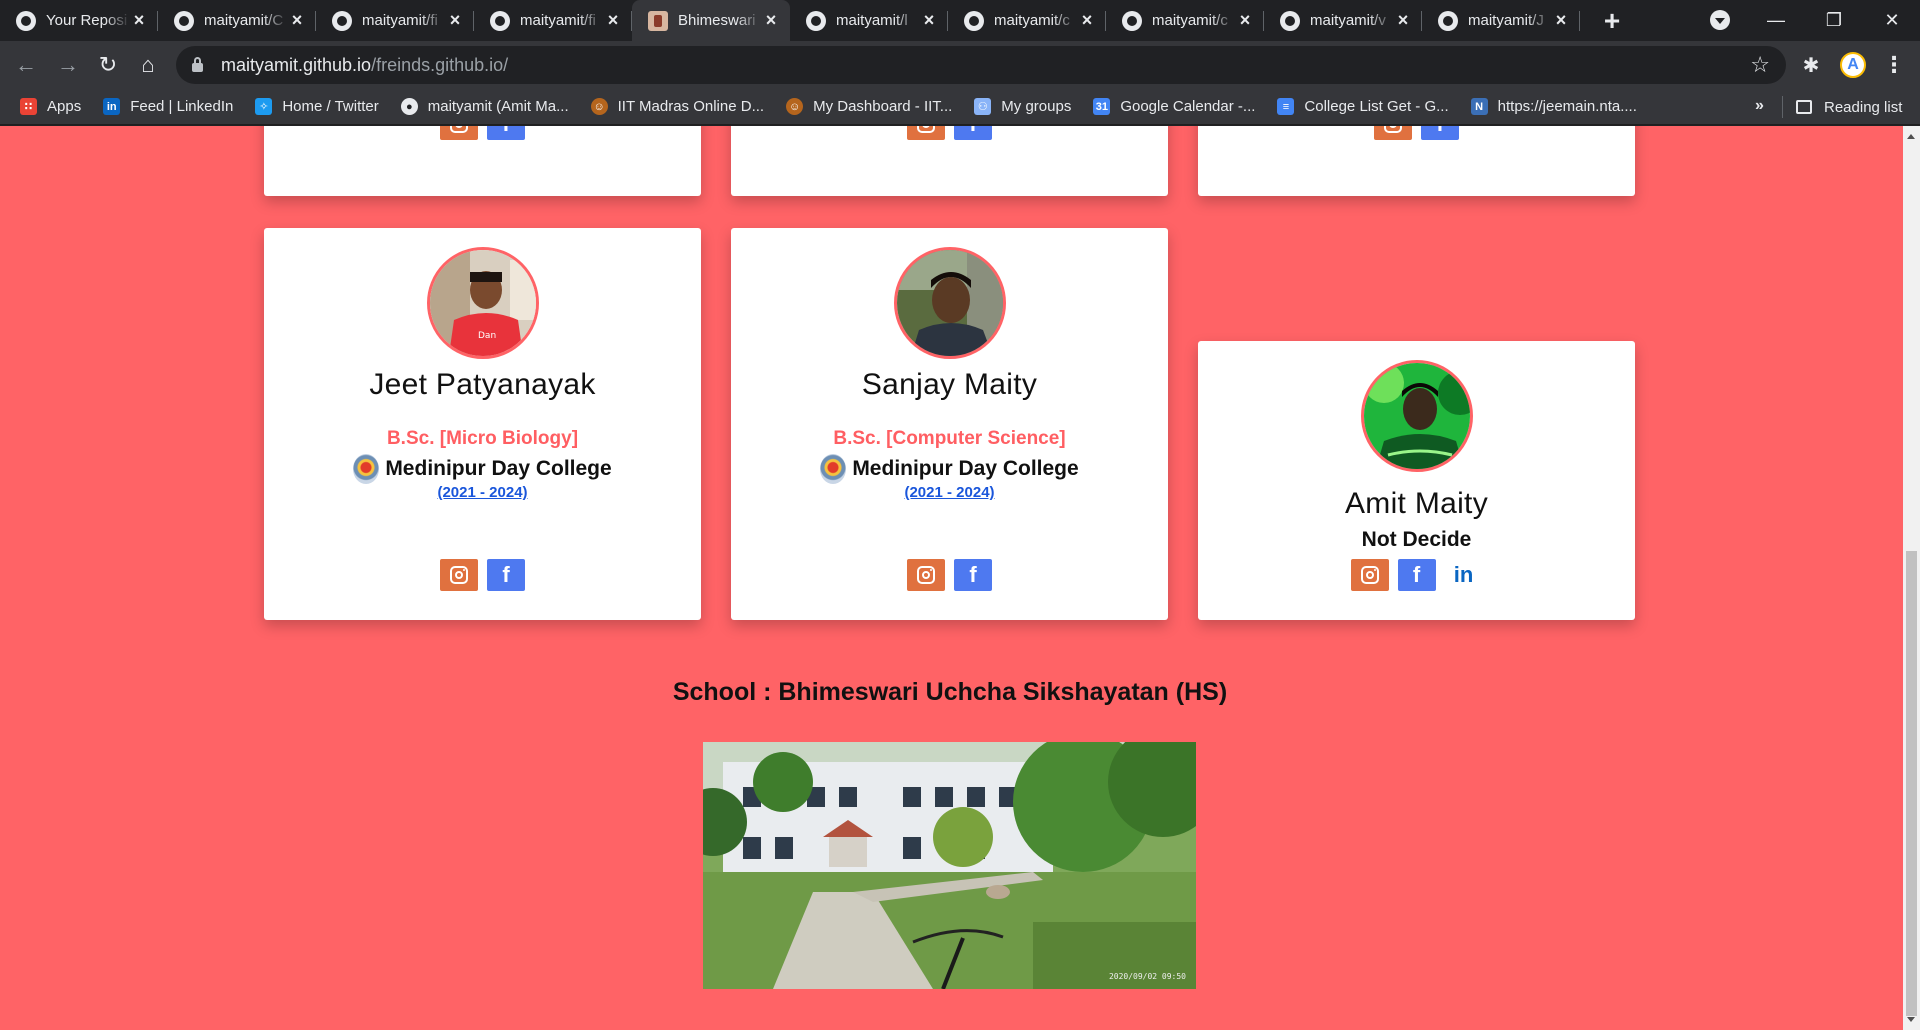 This screenshot has width=1920, height=1030. Describe the element at coordinates (981, 65) in the screenshot. I see `address-bar: maityamit.github.io/freinds.github.io/ ☆` at that location.